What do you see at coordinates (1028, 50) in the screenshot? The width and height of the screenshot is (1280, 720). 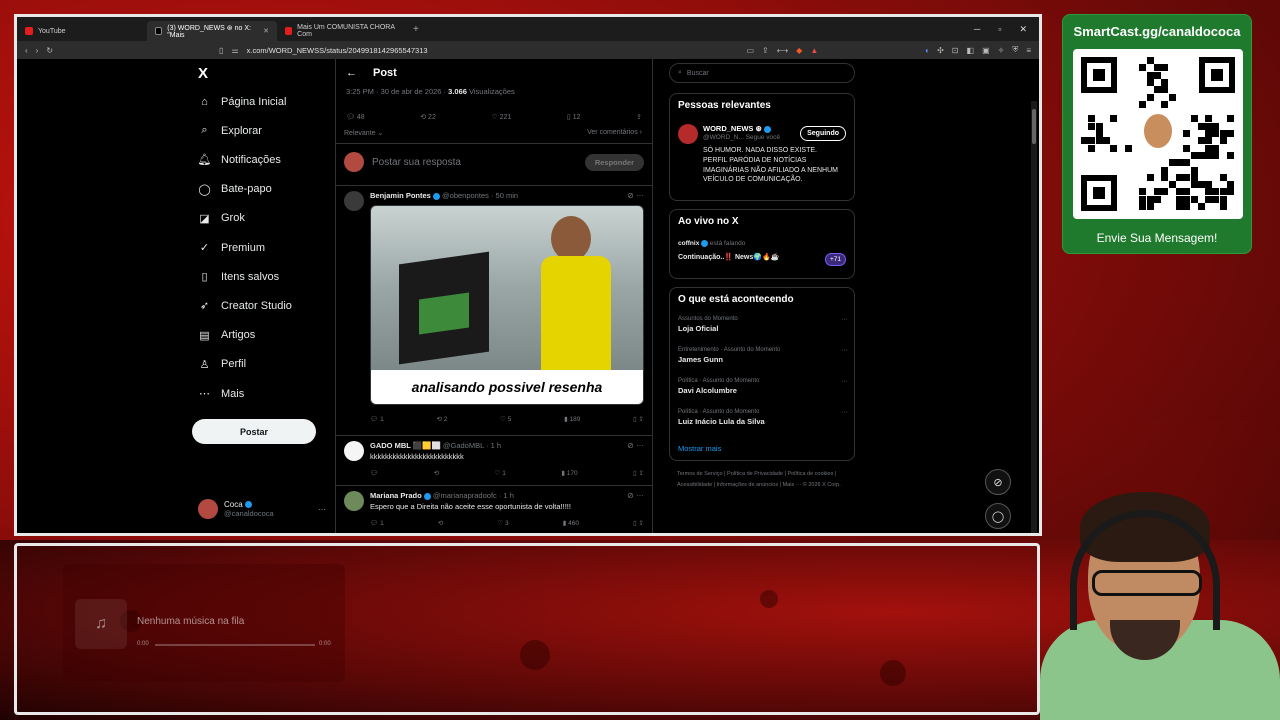 I see `menu-icon: ≡` at bounding box center [1028, 50].